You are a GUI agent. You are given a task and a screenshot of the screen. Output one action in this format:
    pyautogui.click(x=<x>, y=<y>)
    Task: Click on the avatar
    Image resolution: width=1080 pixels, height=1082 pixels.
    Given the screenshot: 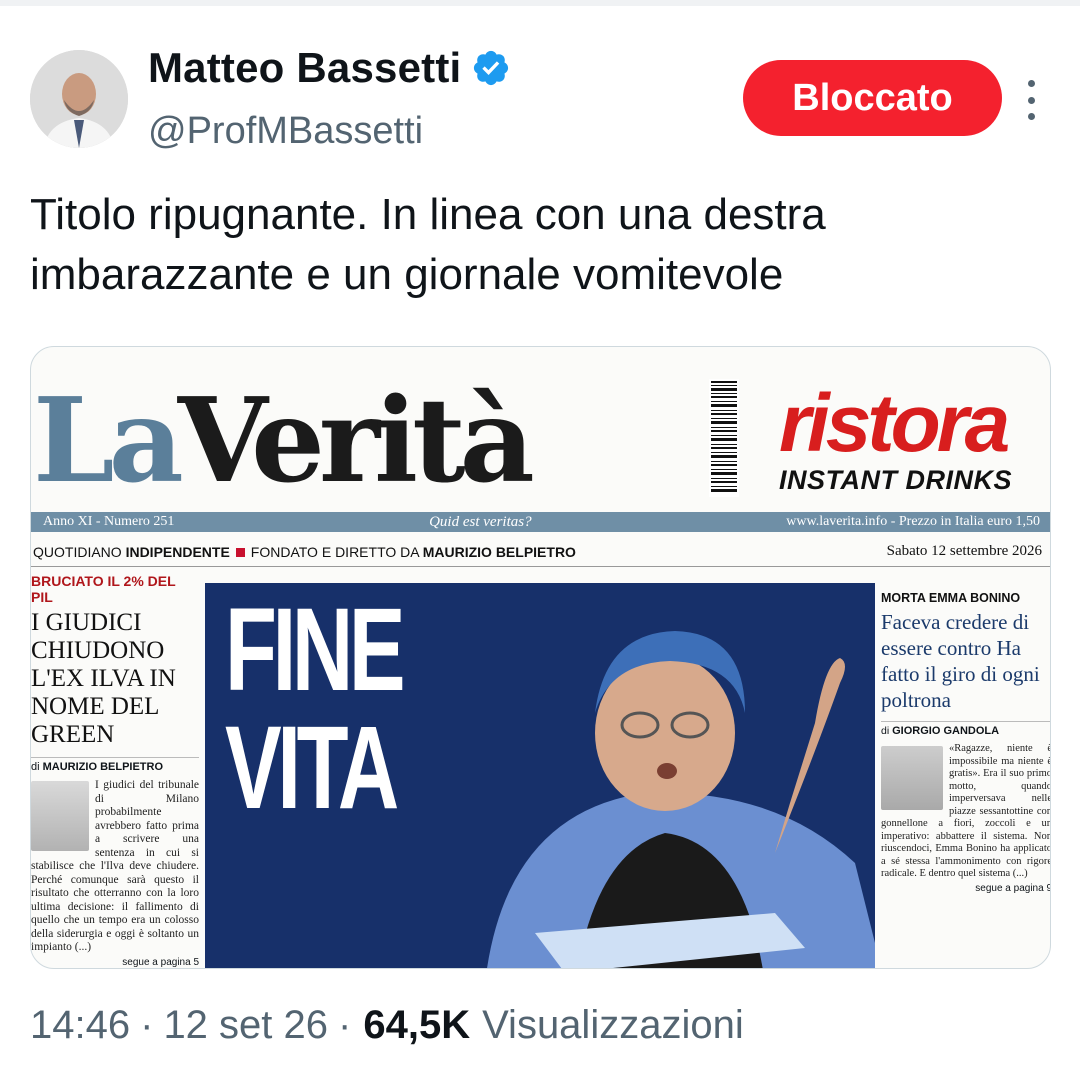 What is the action you would take?
    pyautogui.click(x=79, y=99)
    